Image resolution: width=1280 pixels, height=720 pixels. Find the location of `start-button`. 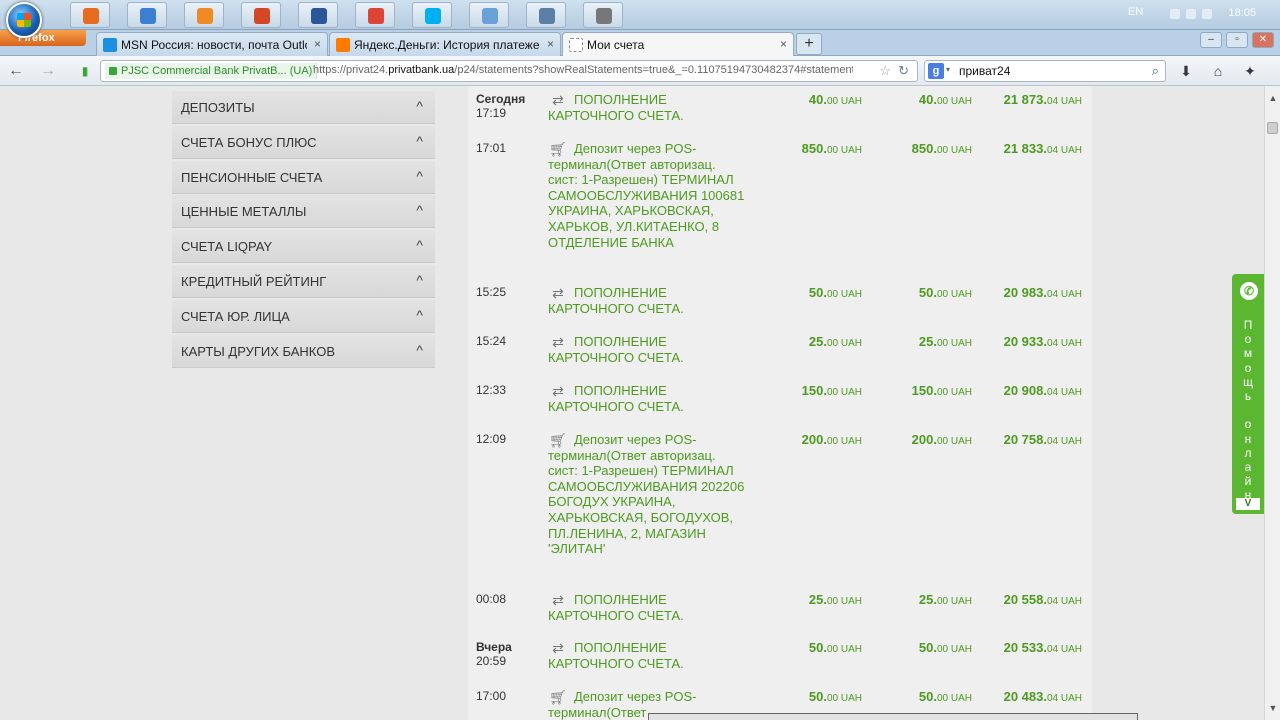

start-button is located at coordinates (24, 20).